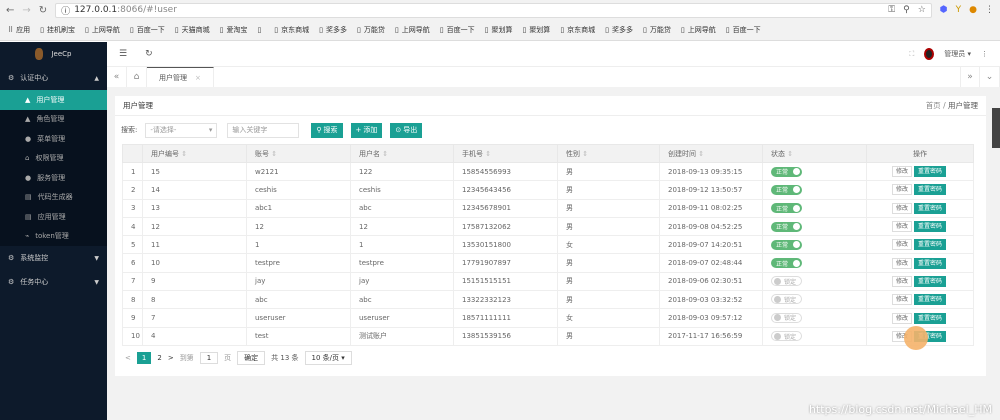  What do you see at coordinates (298, 153) in the screenshot?
I see `column-header: 账号 ⇕` at bounding box center [298, 153].